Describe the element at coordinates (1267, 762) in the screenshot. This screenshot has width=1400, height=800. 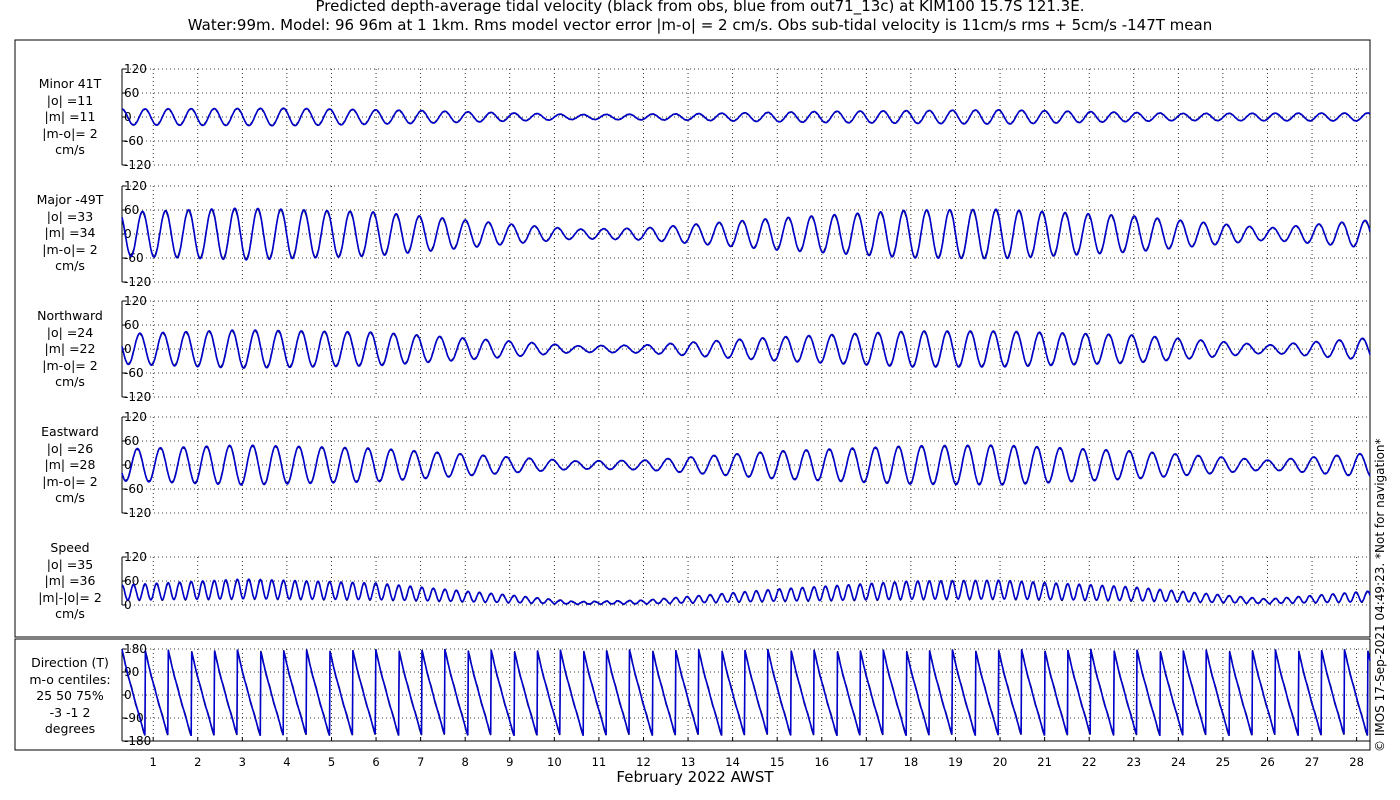
I see `x-tick-label: 26` at that location.